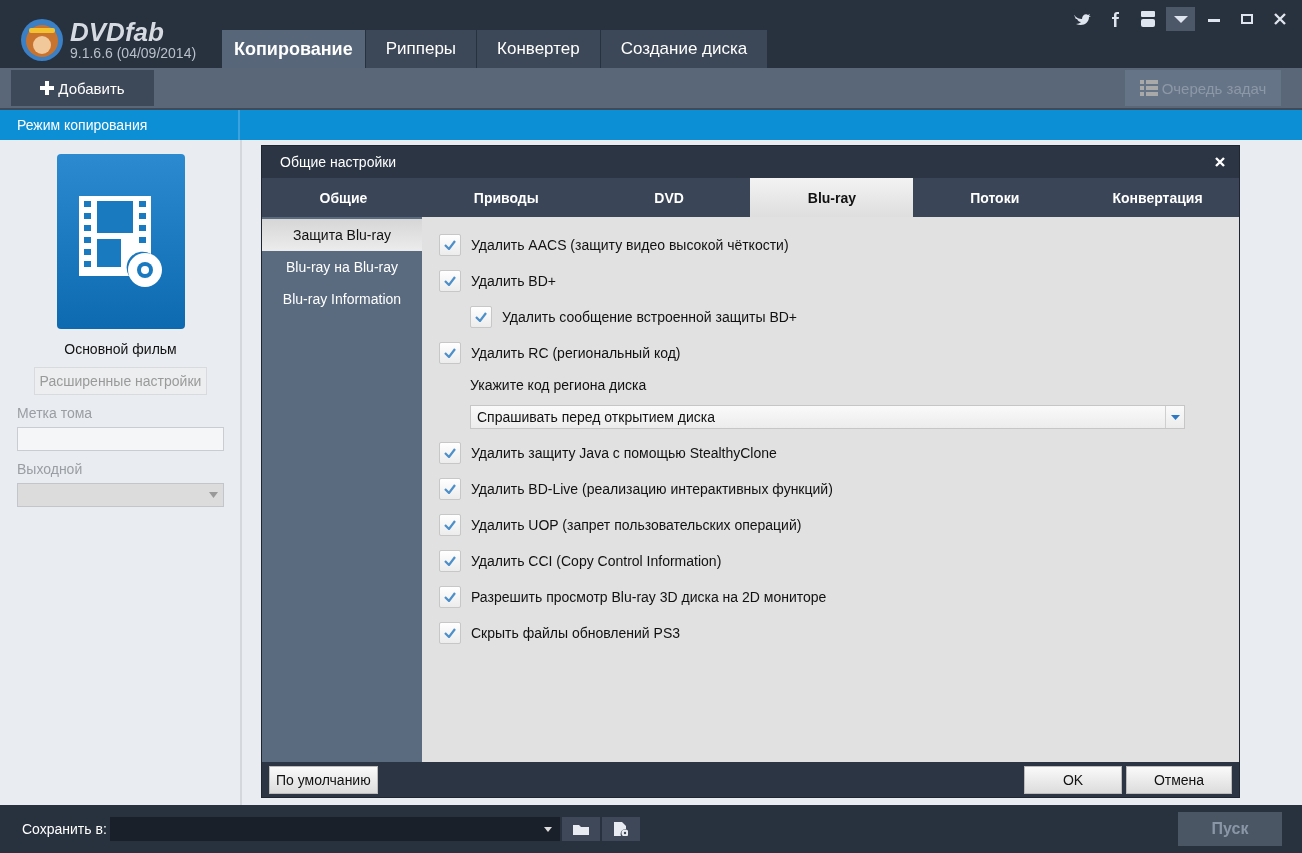  What do you see at coordinates (630, 245) in the screenshot?
I see `option-label: Удалить AACS (защиту видео высокой чёткости)` at bounding box center [630, 245].